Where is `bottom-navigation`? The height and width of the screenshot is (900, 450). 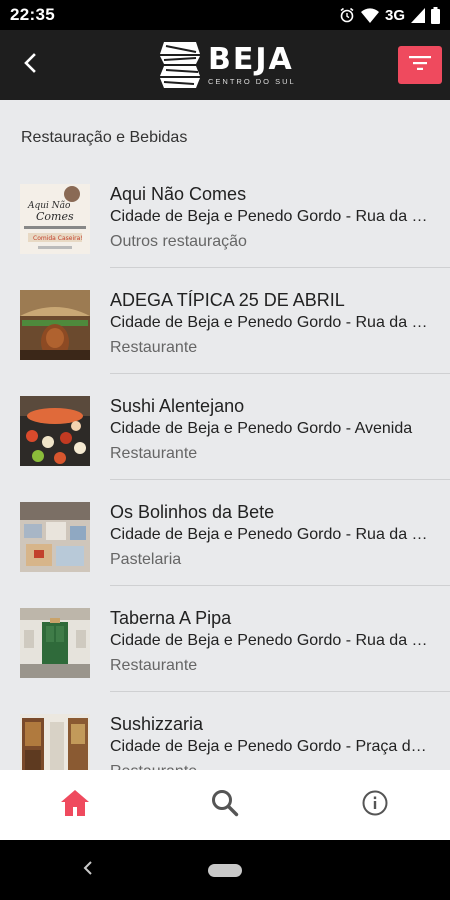 bottom-navigation is located at coordinates (225, 805).